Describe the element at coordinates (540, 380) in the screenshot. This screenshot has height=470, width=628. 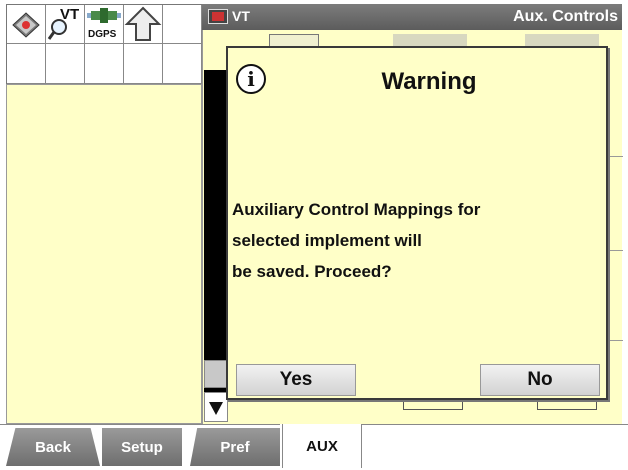
I see `no-button: No` at that location.